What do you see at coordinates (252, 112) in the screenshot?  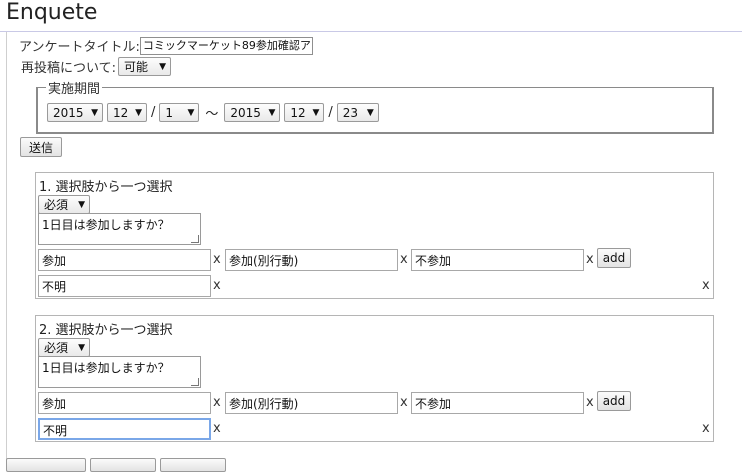 I see `end-year-select: 2015 ▼` at bounding box center [252, 112].